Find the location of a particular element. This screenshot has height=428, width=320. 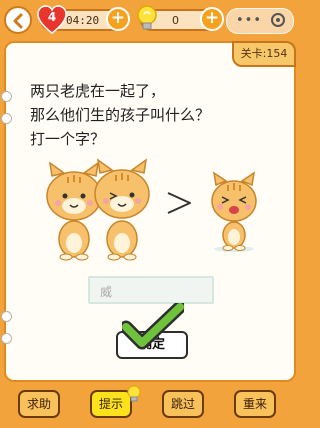

hints-count: 0 is located at coordinates (175, 20).